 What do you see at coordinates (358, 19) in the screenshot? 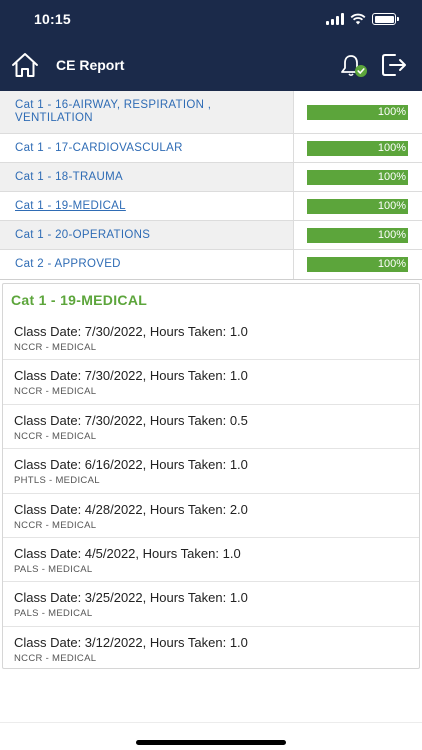
I see `wifi-icon` at bounding box center [358, 19].